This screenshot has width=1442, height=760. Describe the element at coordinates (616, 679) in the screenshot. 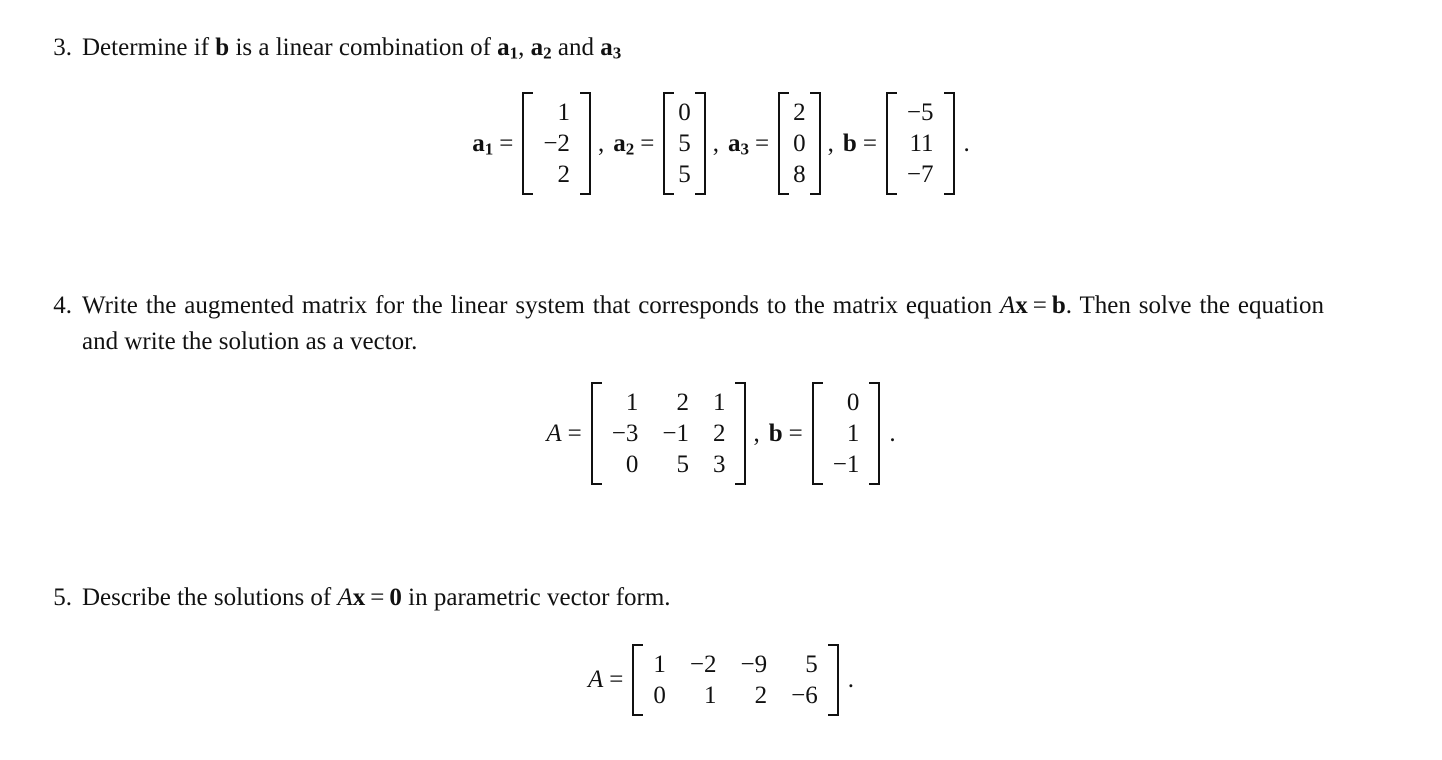

I see `display5-equals: =` at that location.